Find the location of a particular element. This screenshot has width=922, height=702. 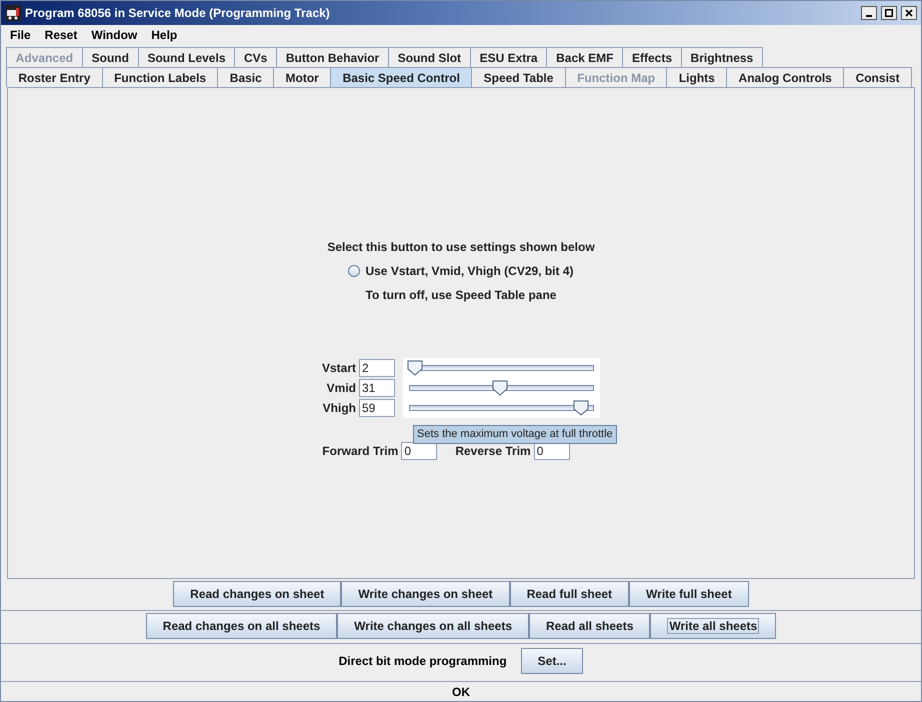

instruction-text: Select this button to use settings shown below is located at coordinates (461, 247).